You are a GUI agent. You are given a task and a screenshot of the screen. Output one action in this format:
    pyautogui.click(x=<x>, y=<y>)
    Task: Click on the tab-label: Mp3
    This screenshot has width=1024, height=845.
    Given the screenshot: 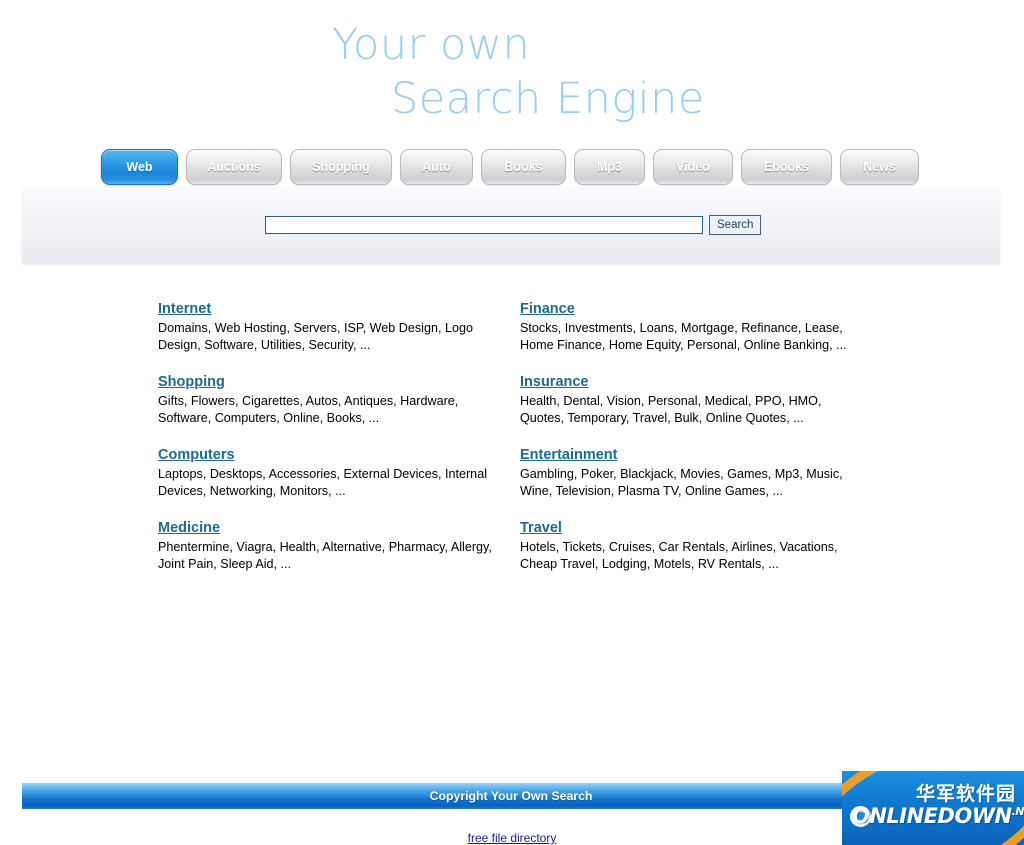 What is the action you would take?
    pyautogui.click(x=609, y=167)
    